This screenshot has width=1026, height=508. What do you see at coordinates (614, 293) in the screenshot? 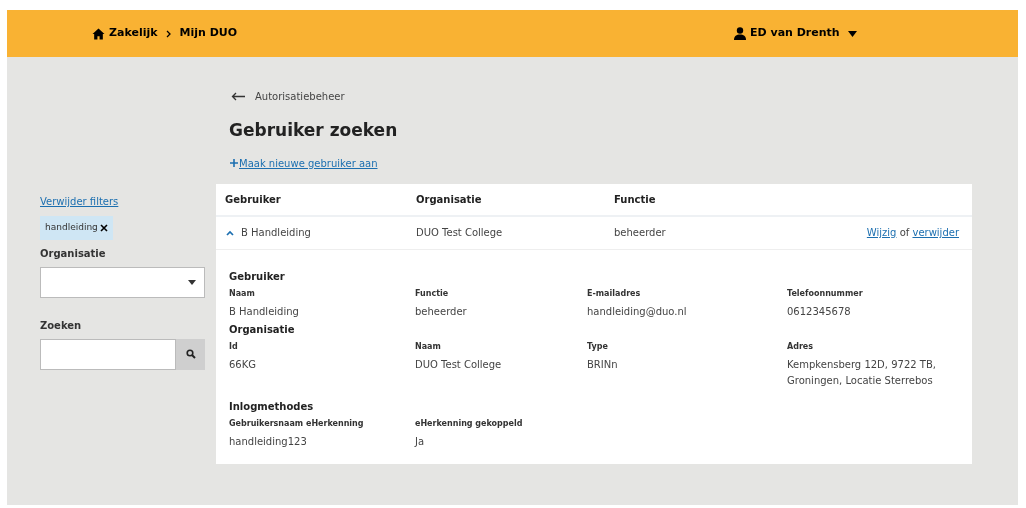
I see `field-label: E-mailadres` at bounding box center [614, 293].